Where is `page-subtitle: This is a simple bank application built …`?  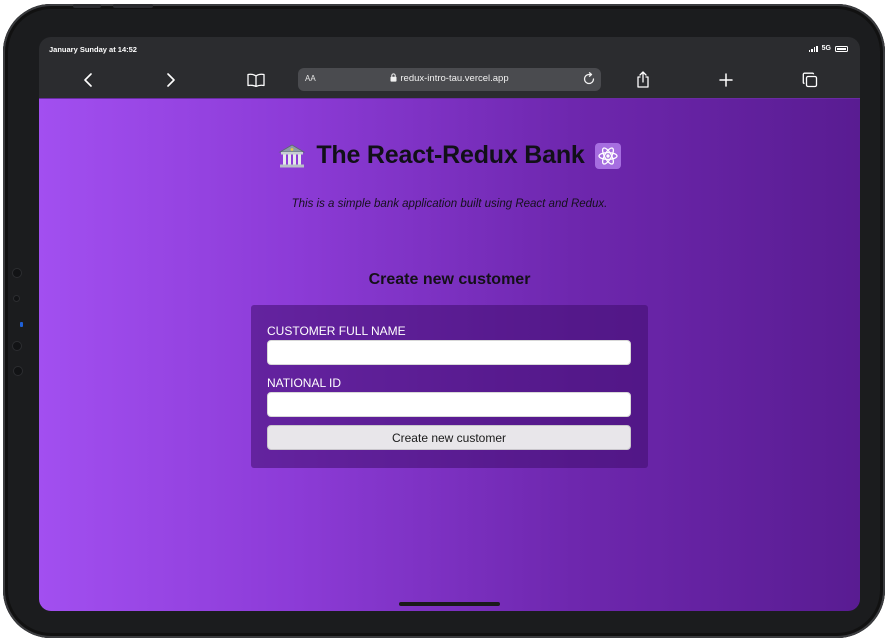 page-subtitle: This is a simple bank application built … is located at coordinates (449, 204).